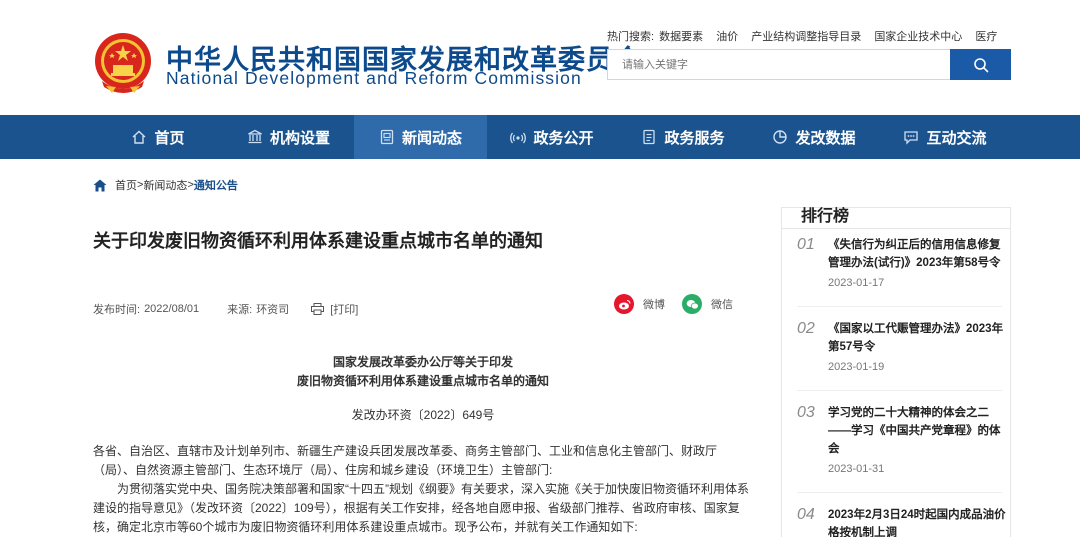 The height and width of the screenshot is (537, 1080). What do you see at coordinates (240, 310) in the screenshot?
I see `source-label: 来源:` at bounding box center [240, 310].